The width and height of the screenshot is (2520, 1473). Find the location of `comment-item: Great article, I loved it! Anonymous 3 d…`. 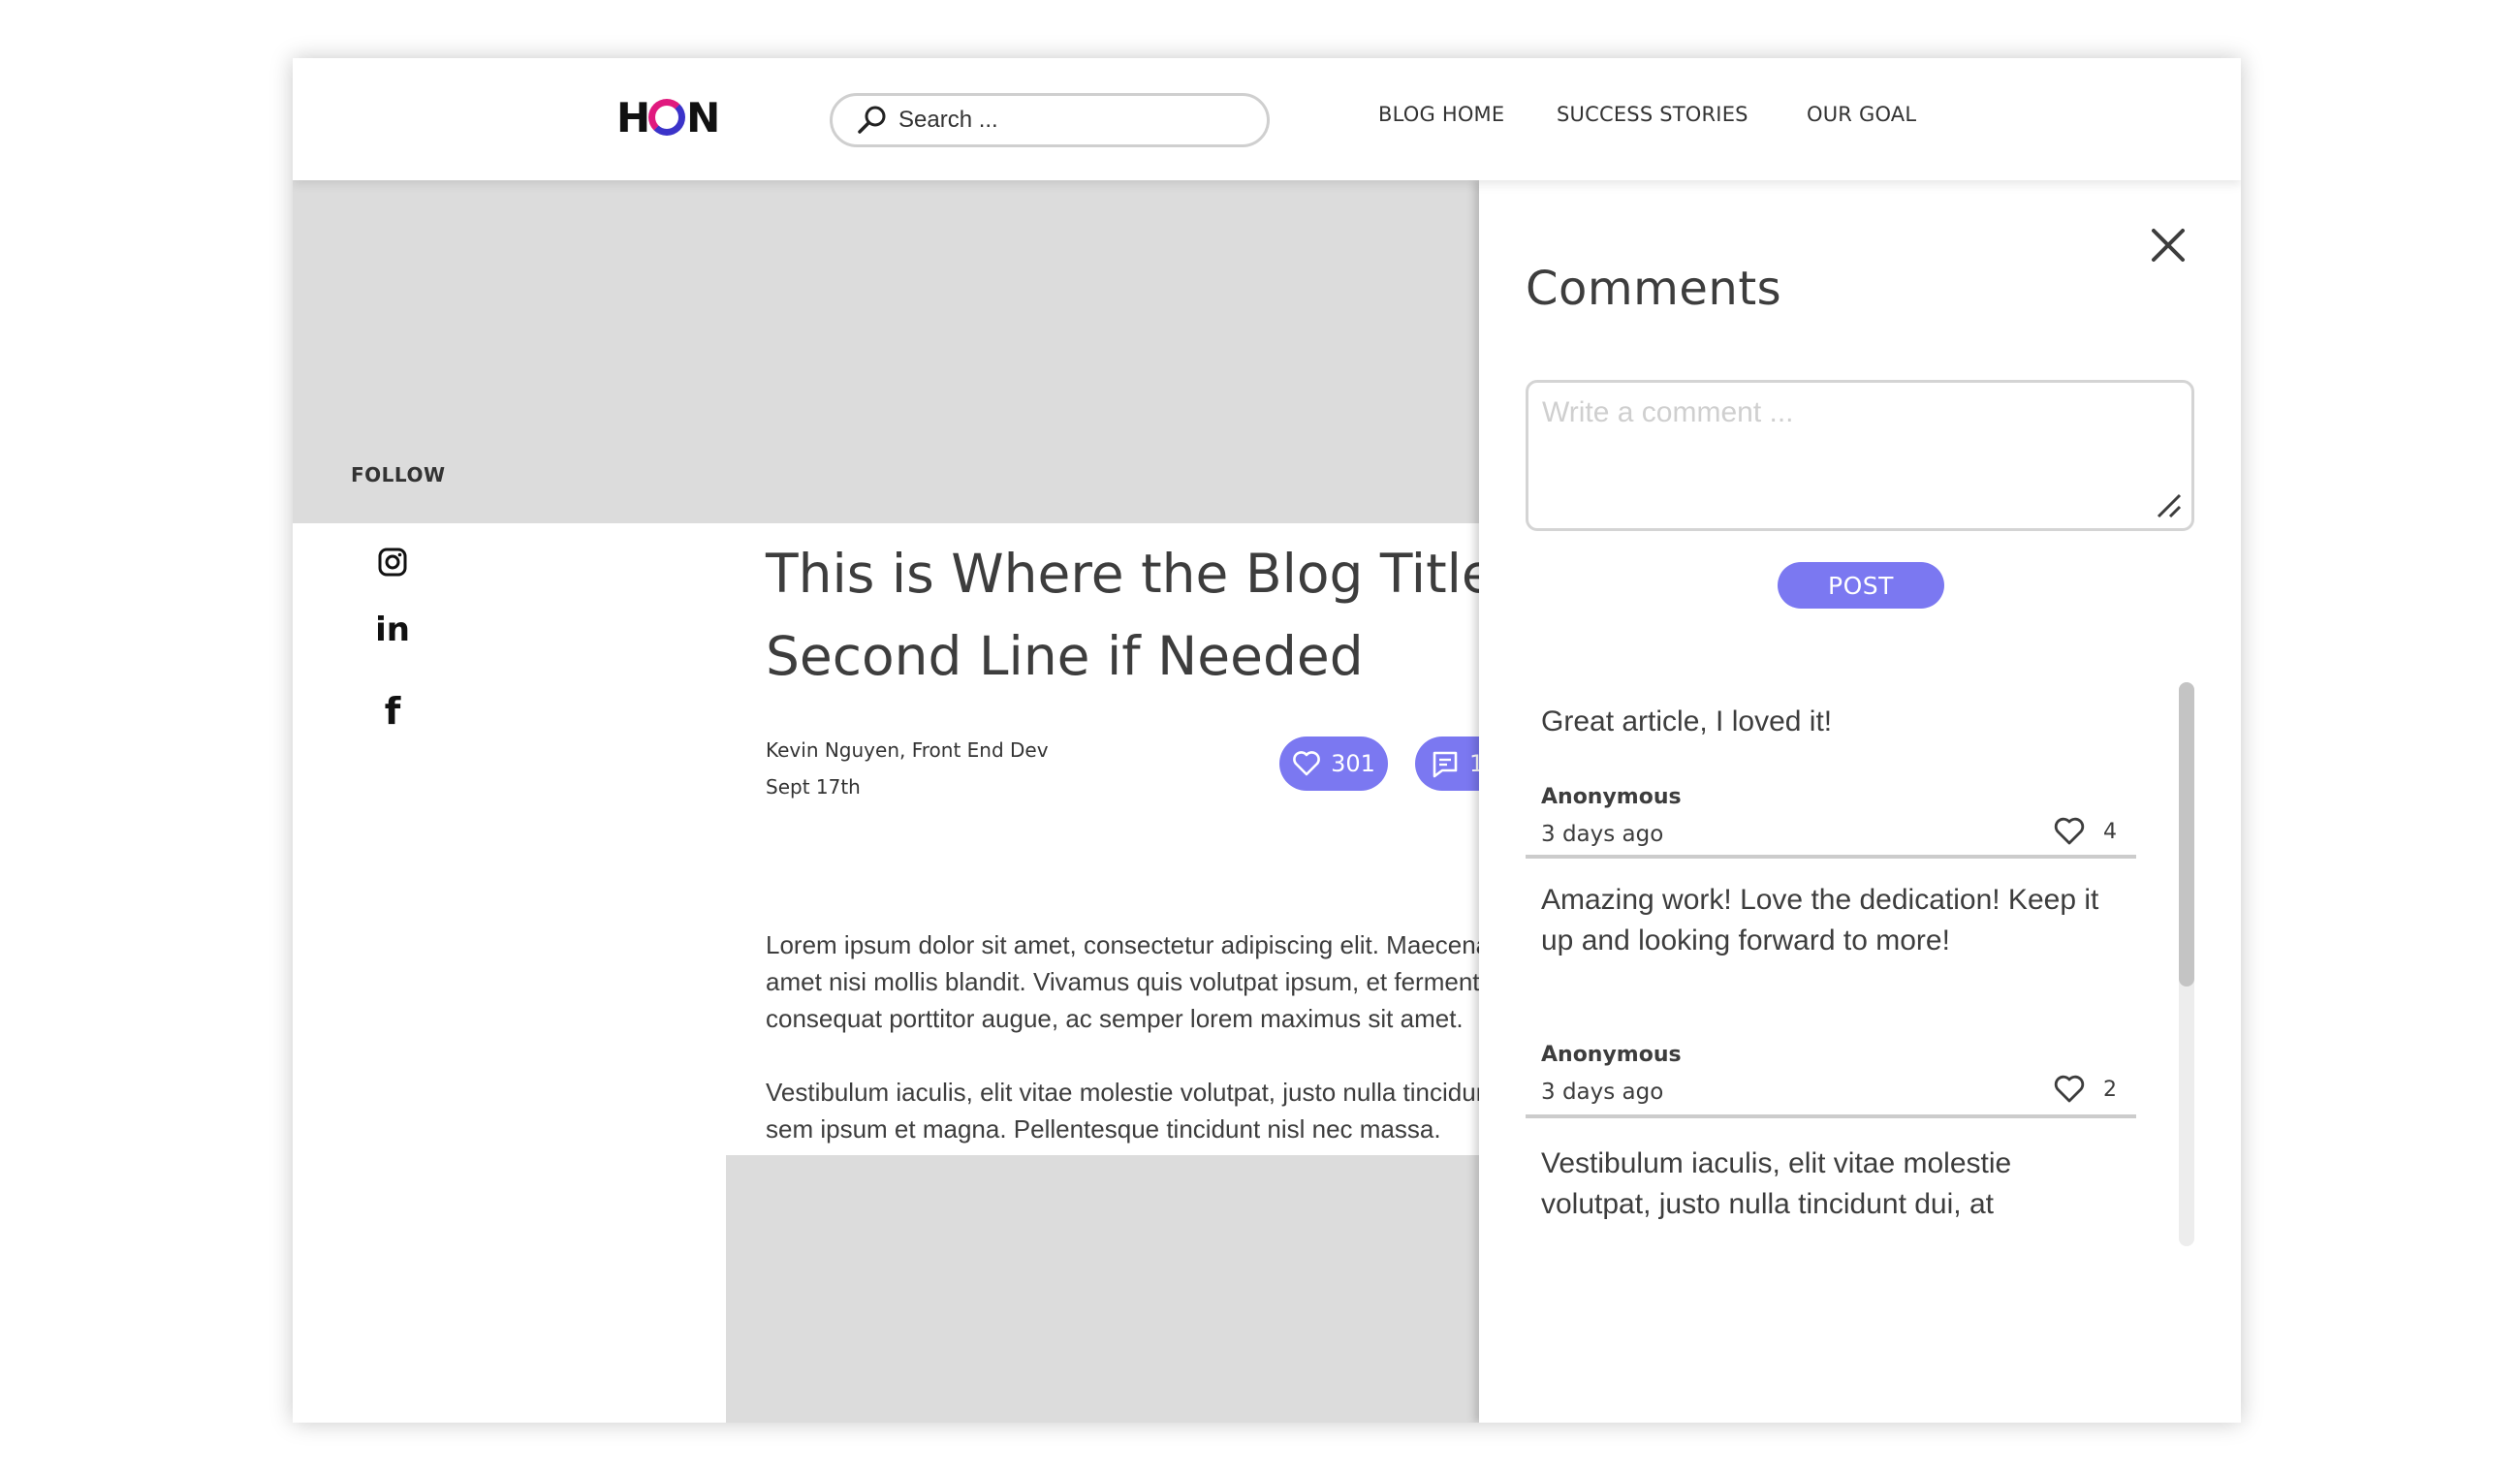

comment-item: Great article, I loved it! Anonymous 3 d… is located at coordinates (1831, 771).